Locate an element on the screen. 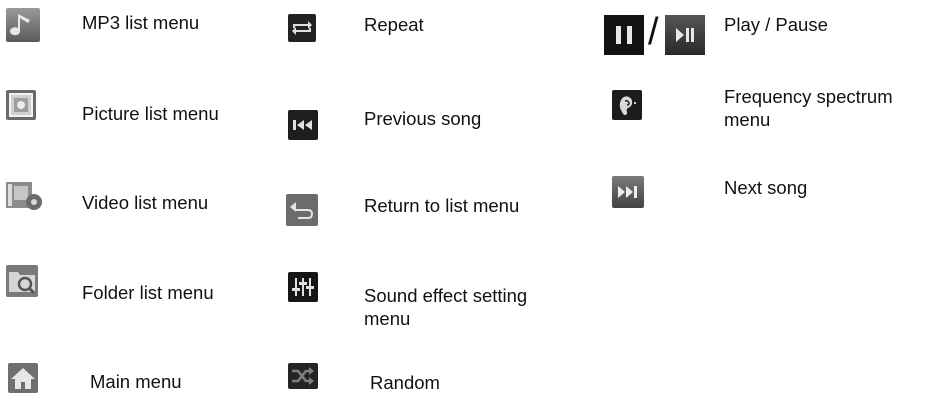 This screenshot has width=928, height=403. frequency-spectrum-label-line2: menu is located at coordinates (747, 119).